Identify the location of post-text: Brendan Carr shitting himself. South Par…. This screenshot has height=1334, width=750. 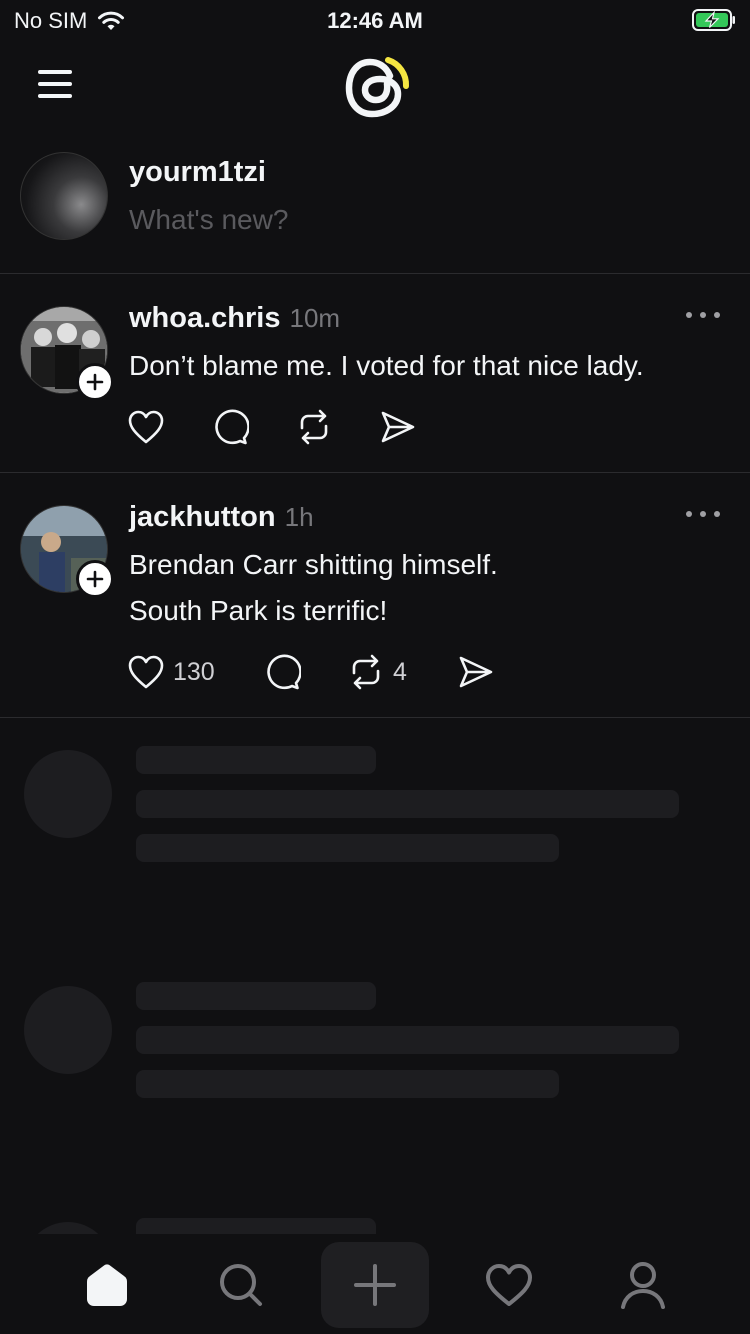
(313, 588).